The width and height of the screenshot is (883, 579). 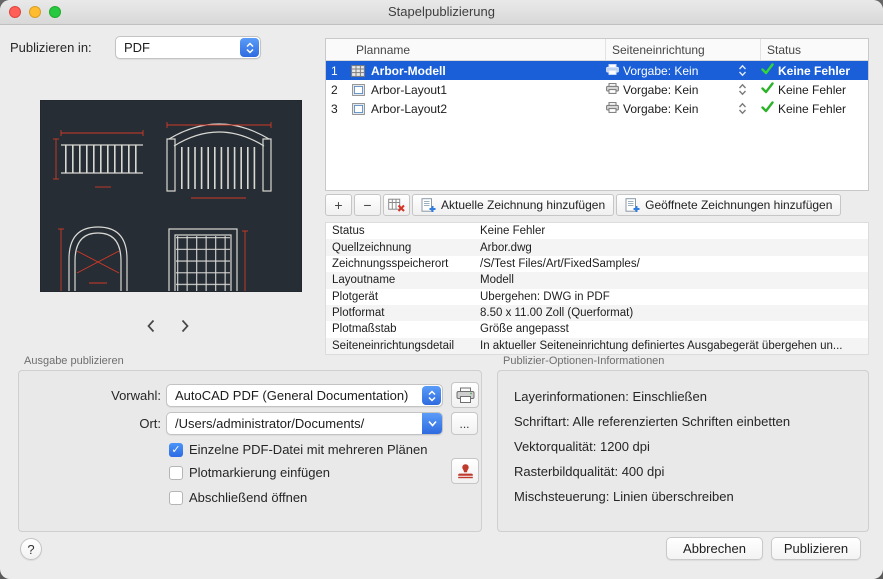 What do you see at coordinates (816, 548) in the screenshot?
I see `publish-button: Publizieren` at bounding box center [816, 548].